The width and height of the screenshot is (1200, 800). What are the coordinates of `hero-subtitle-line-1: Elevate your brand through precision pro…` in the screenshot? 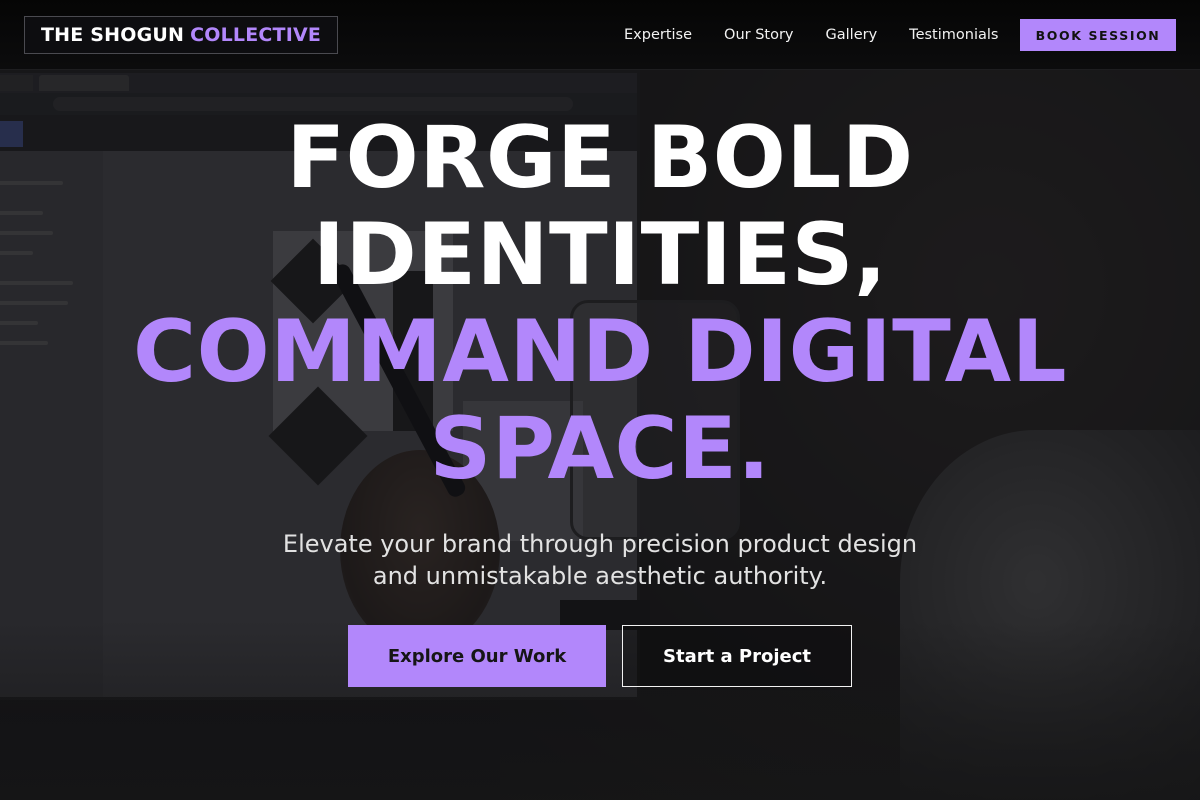 It's located at (600, 544).